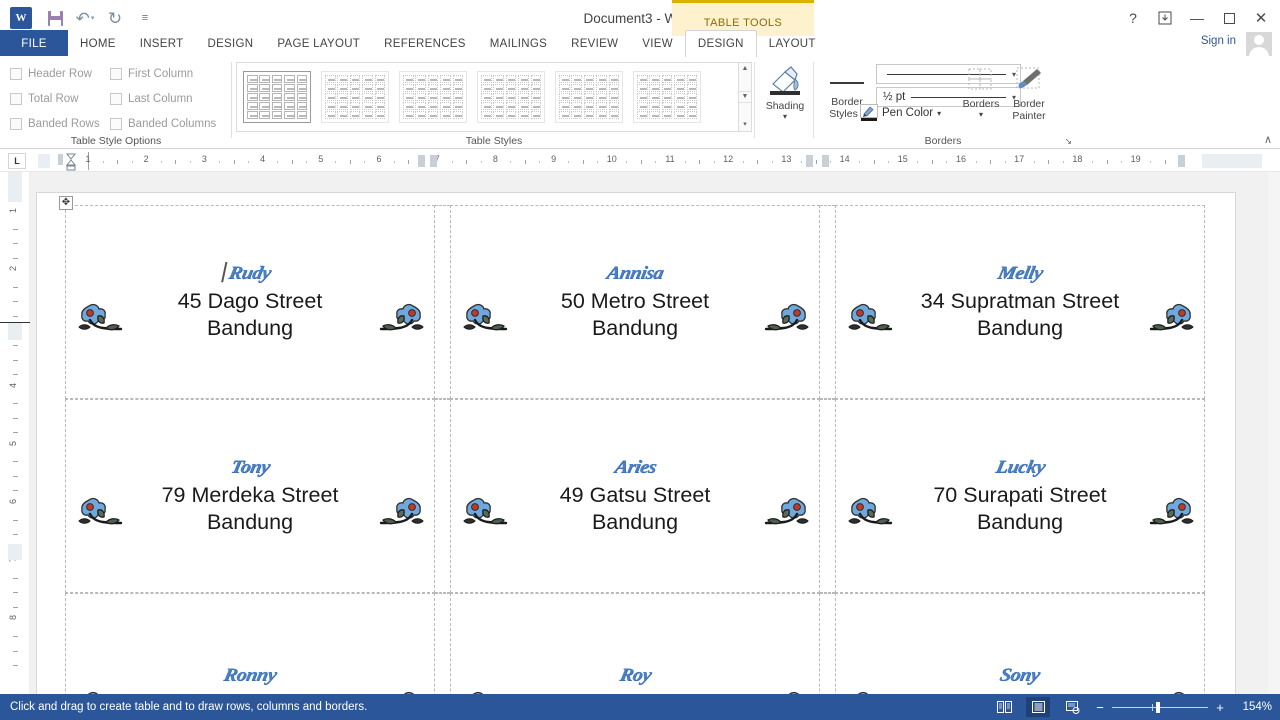 This screenshot has height=720, width=1280. What do you see at coordinates (146, 159) in the screenshot?
I see `ruler-number: 2` at bounding box center [146, 159].